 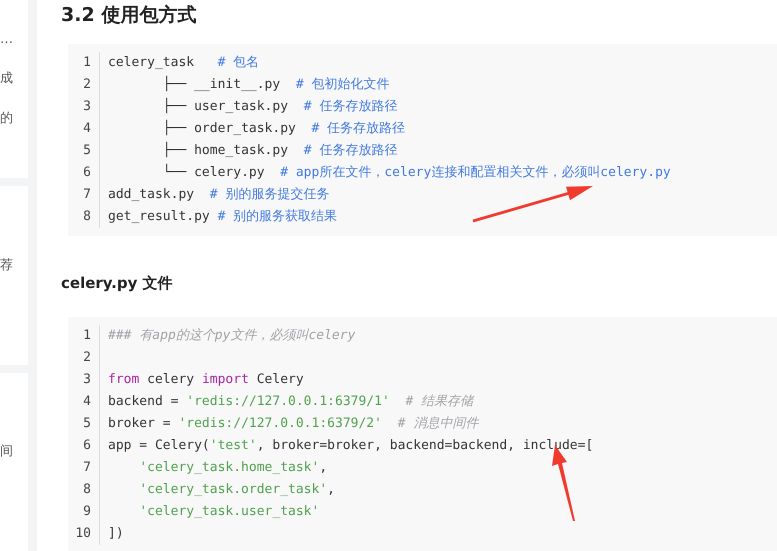 What do you see at coordinates (475, 172) in the screenshot?
I see `code-comment: # app所在文件，celery连接和配置相关文件，必须叫celery.py` at bounding box center [475, 172].